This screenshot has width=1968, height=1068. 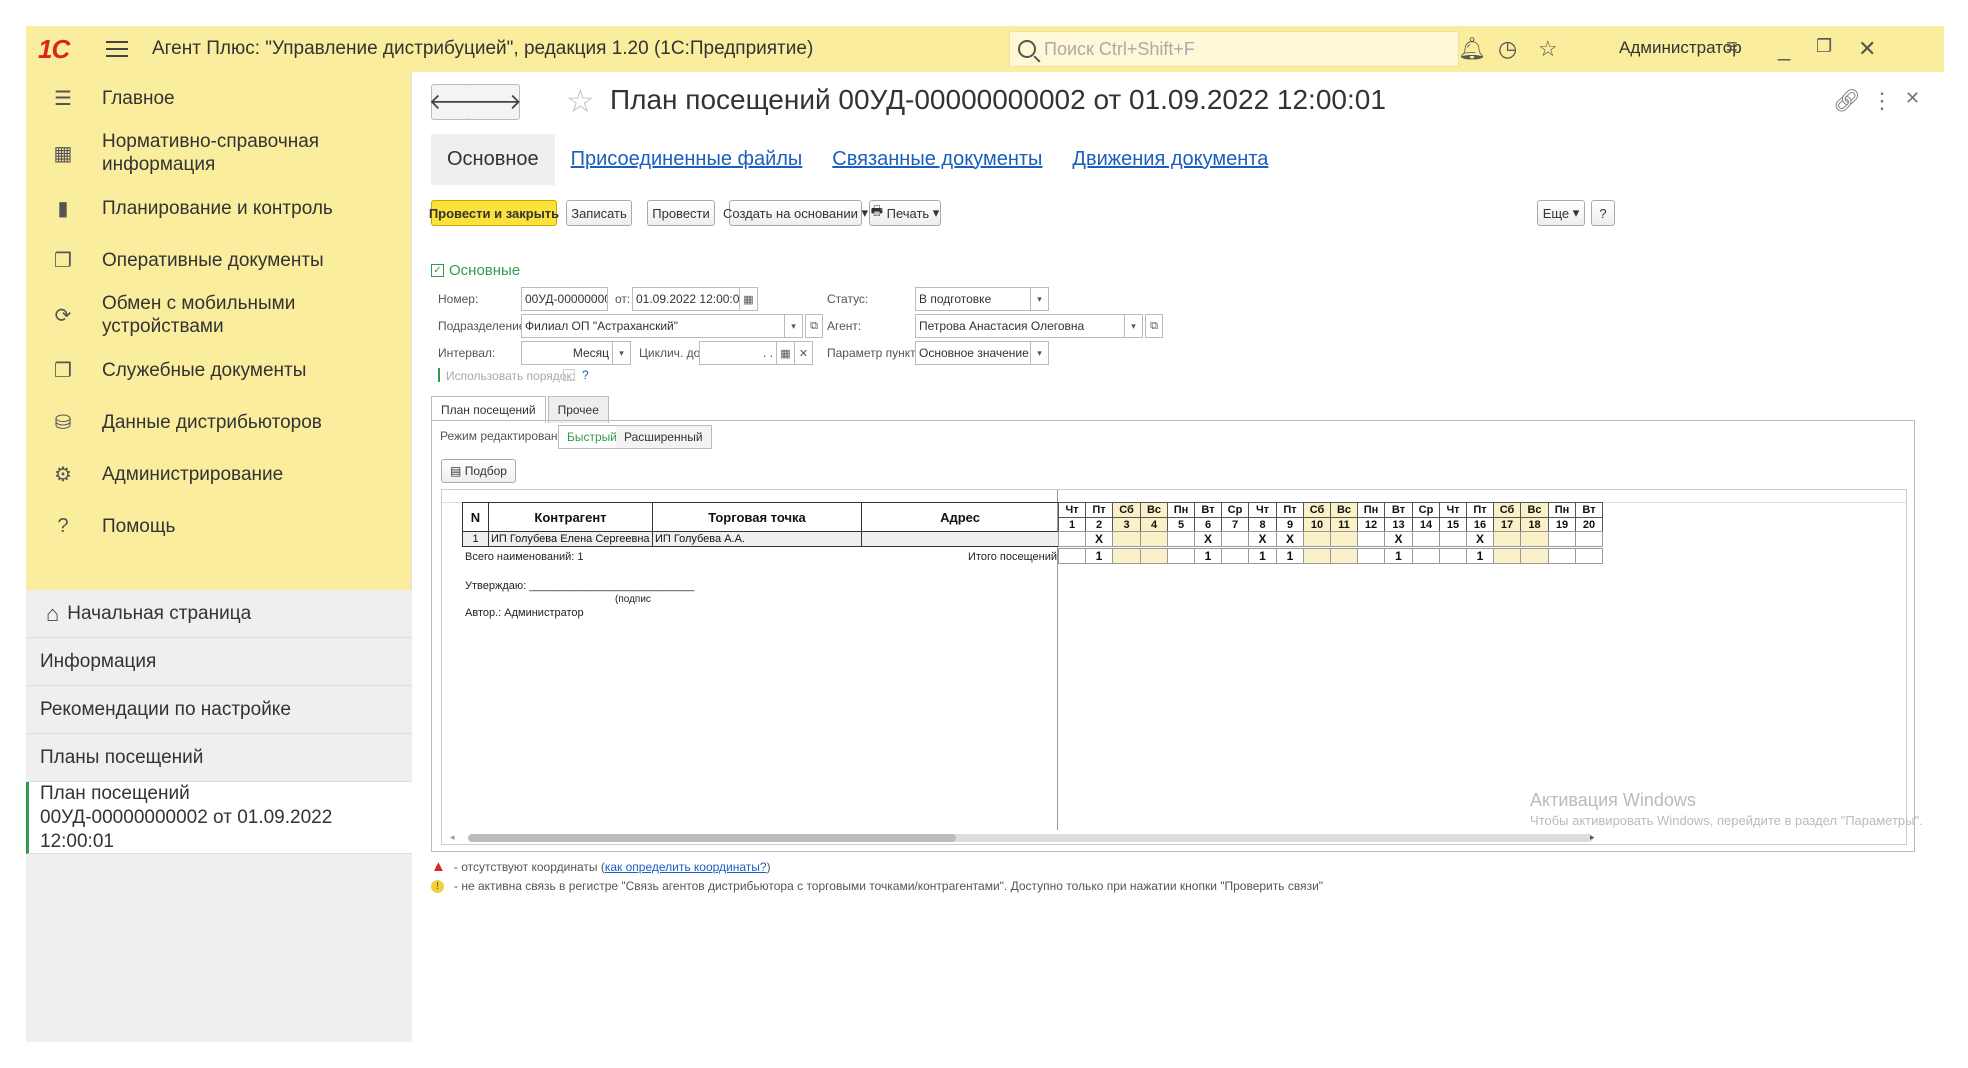 What do you see at coordinates (622, 353) in the screenshot?
I see `interval-dropdown-icon: ▾` at bounding box center [622, 353].